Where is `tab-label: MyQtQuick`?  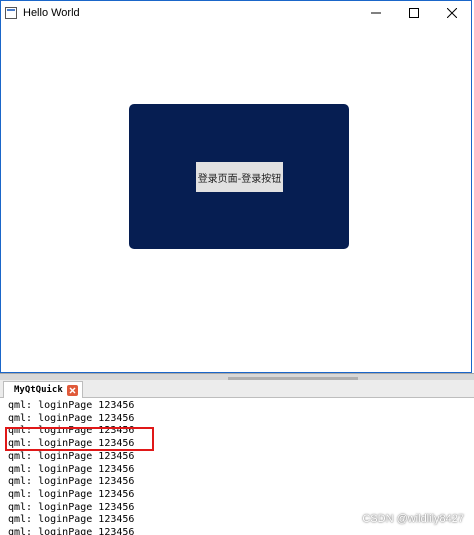 tab-label: MyQtQuick is located at coordinates (38, 390).